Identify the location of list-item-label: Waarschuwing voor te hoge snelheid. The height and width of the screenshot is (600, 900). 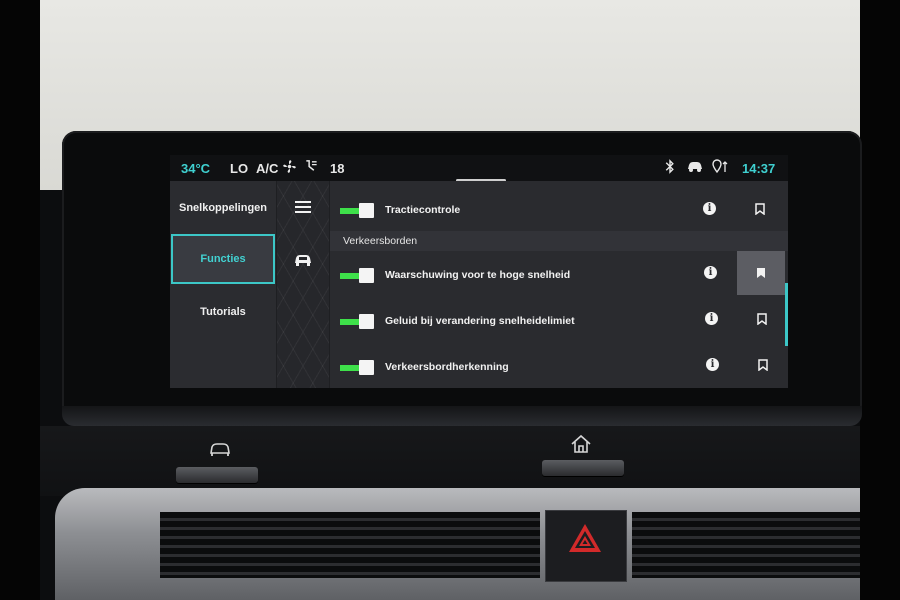
(478, 275).